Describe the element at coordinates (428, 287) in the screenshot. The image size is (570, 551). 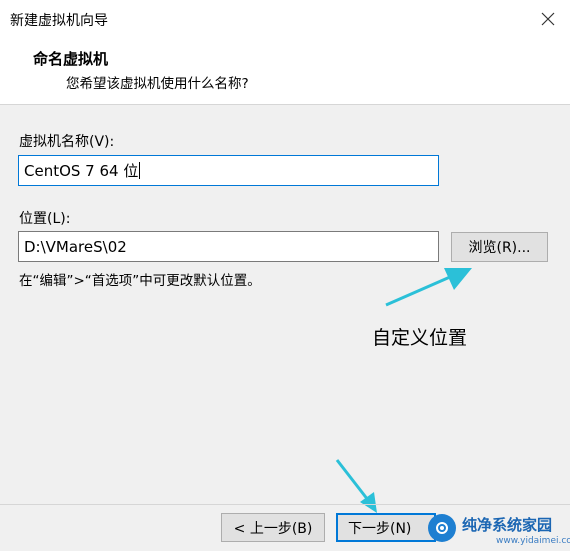
I see `arrow-to-browse-icon` at that location.